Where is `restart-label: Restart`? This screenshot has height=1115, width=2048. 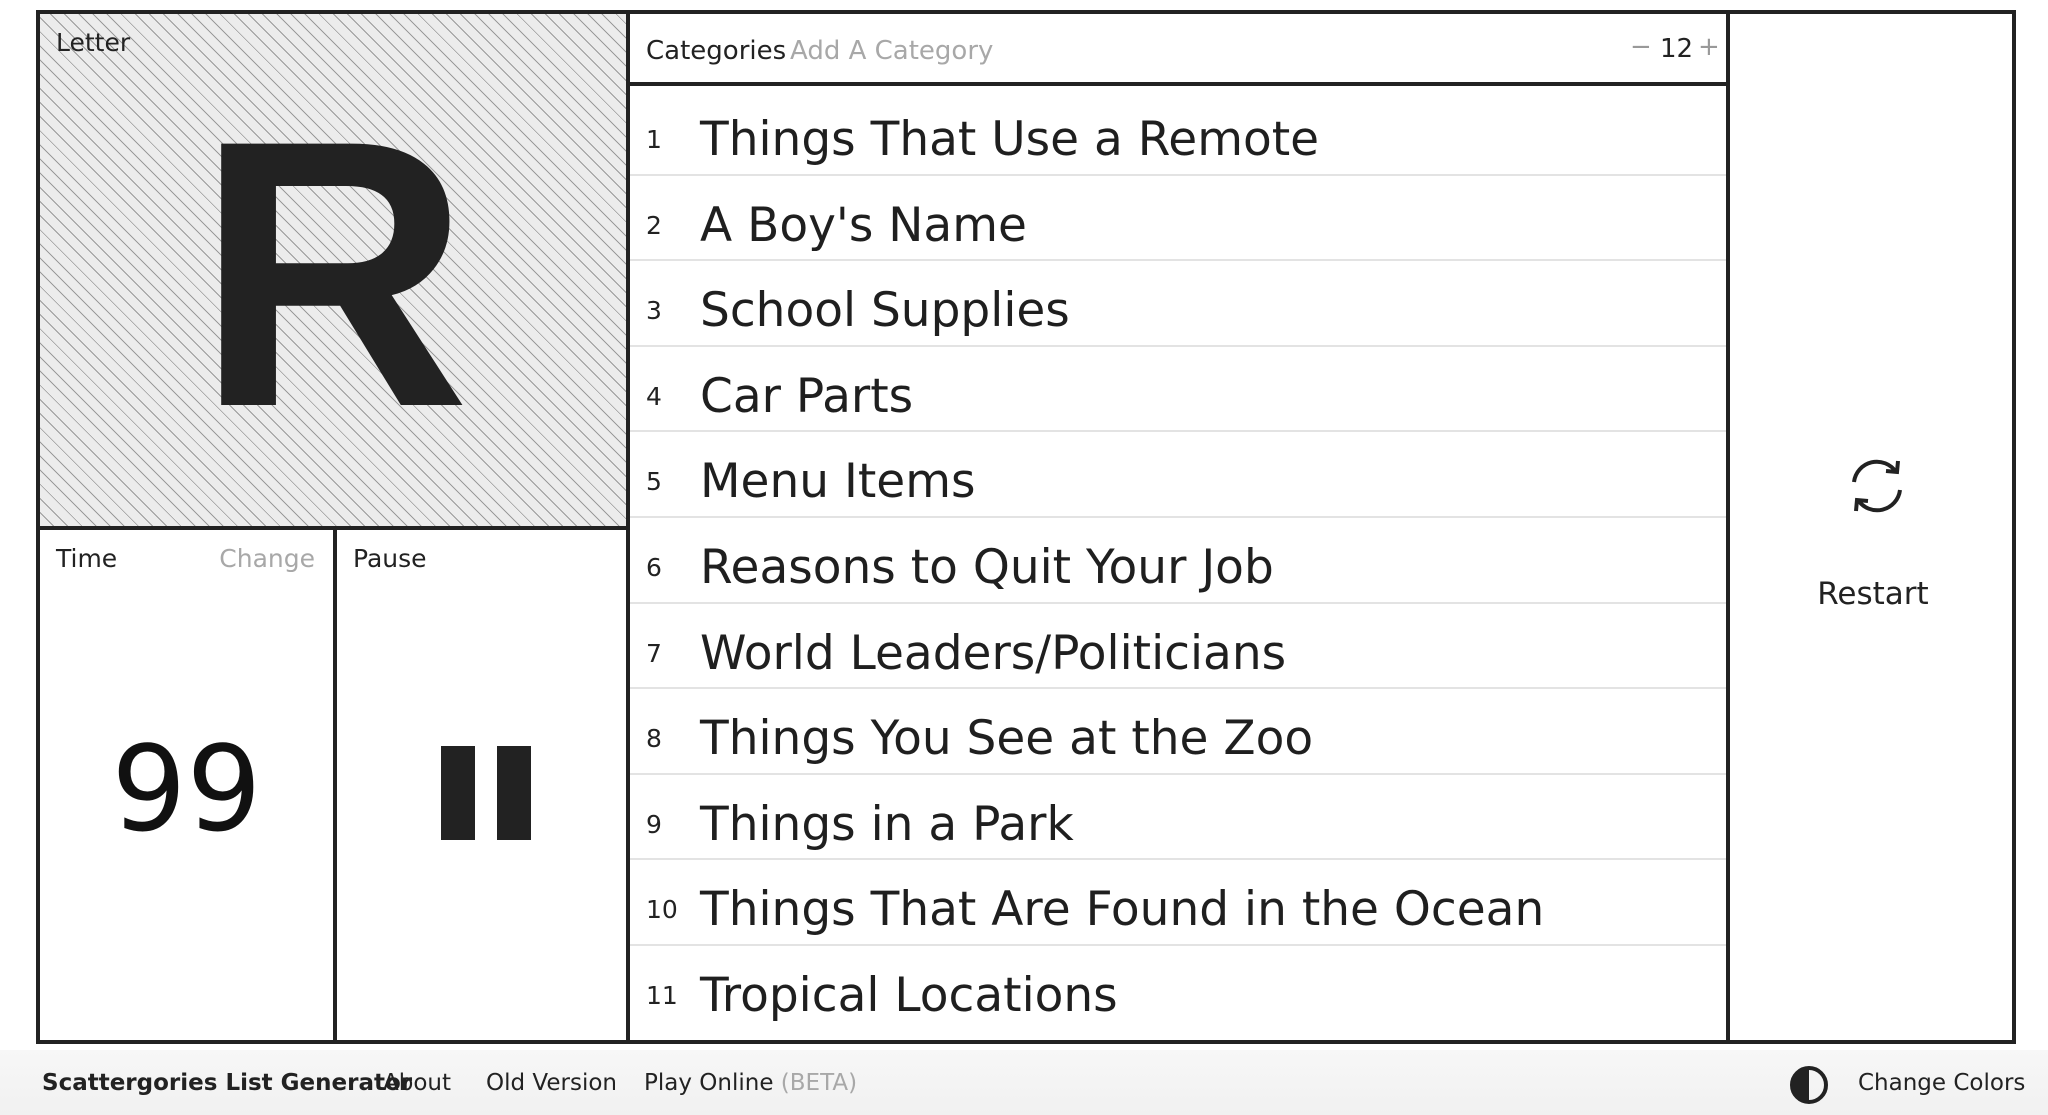
restart-label: Restart is located at coordinates (1873, 594).